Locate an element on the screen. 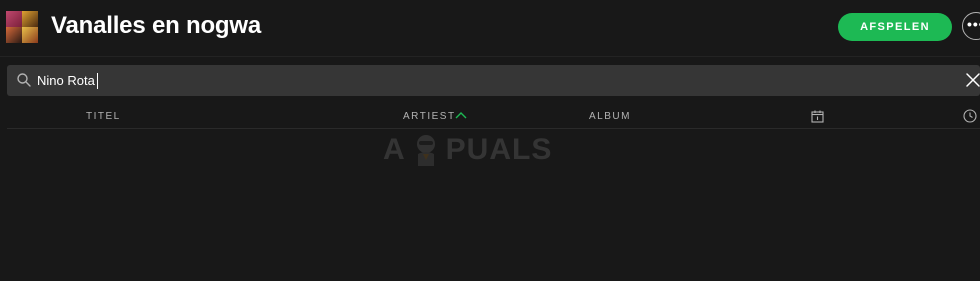  search-bar is located at coordinates (493, 80).